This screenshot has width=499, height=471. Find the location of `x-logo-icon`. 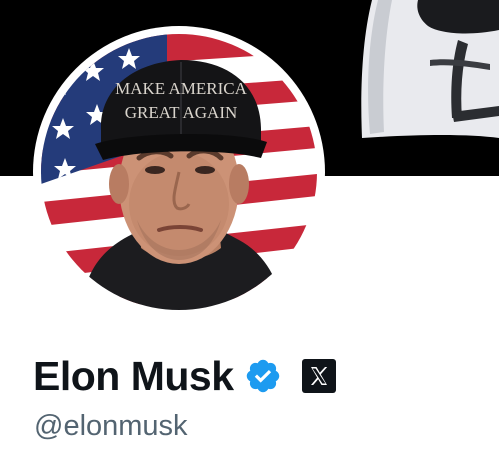

x-logo-icon is located at coordinates (318, 376).